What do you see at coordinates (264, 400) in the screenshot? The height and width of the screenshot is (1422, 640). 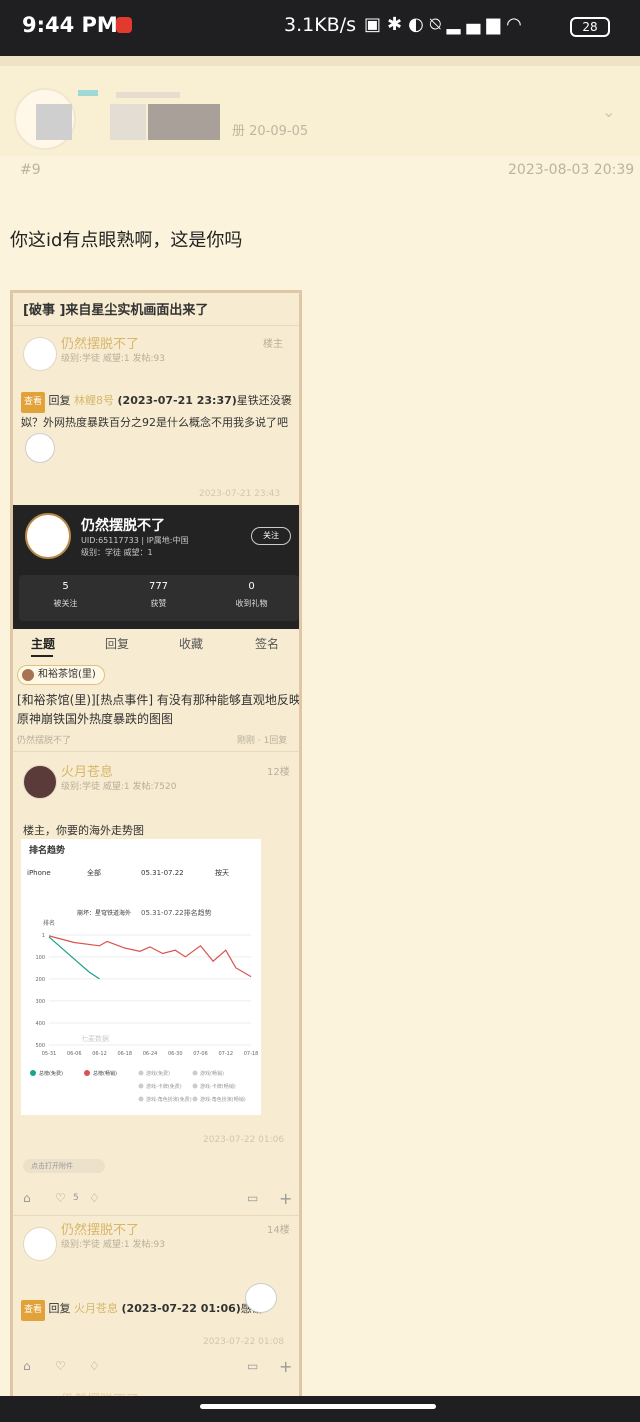 I see `reply-text-a: 星铁还没褒` at bounding box center [264, 400].